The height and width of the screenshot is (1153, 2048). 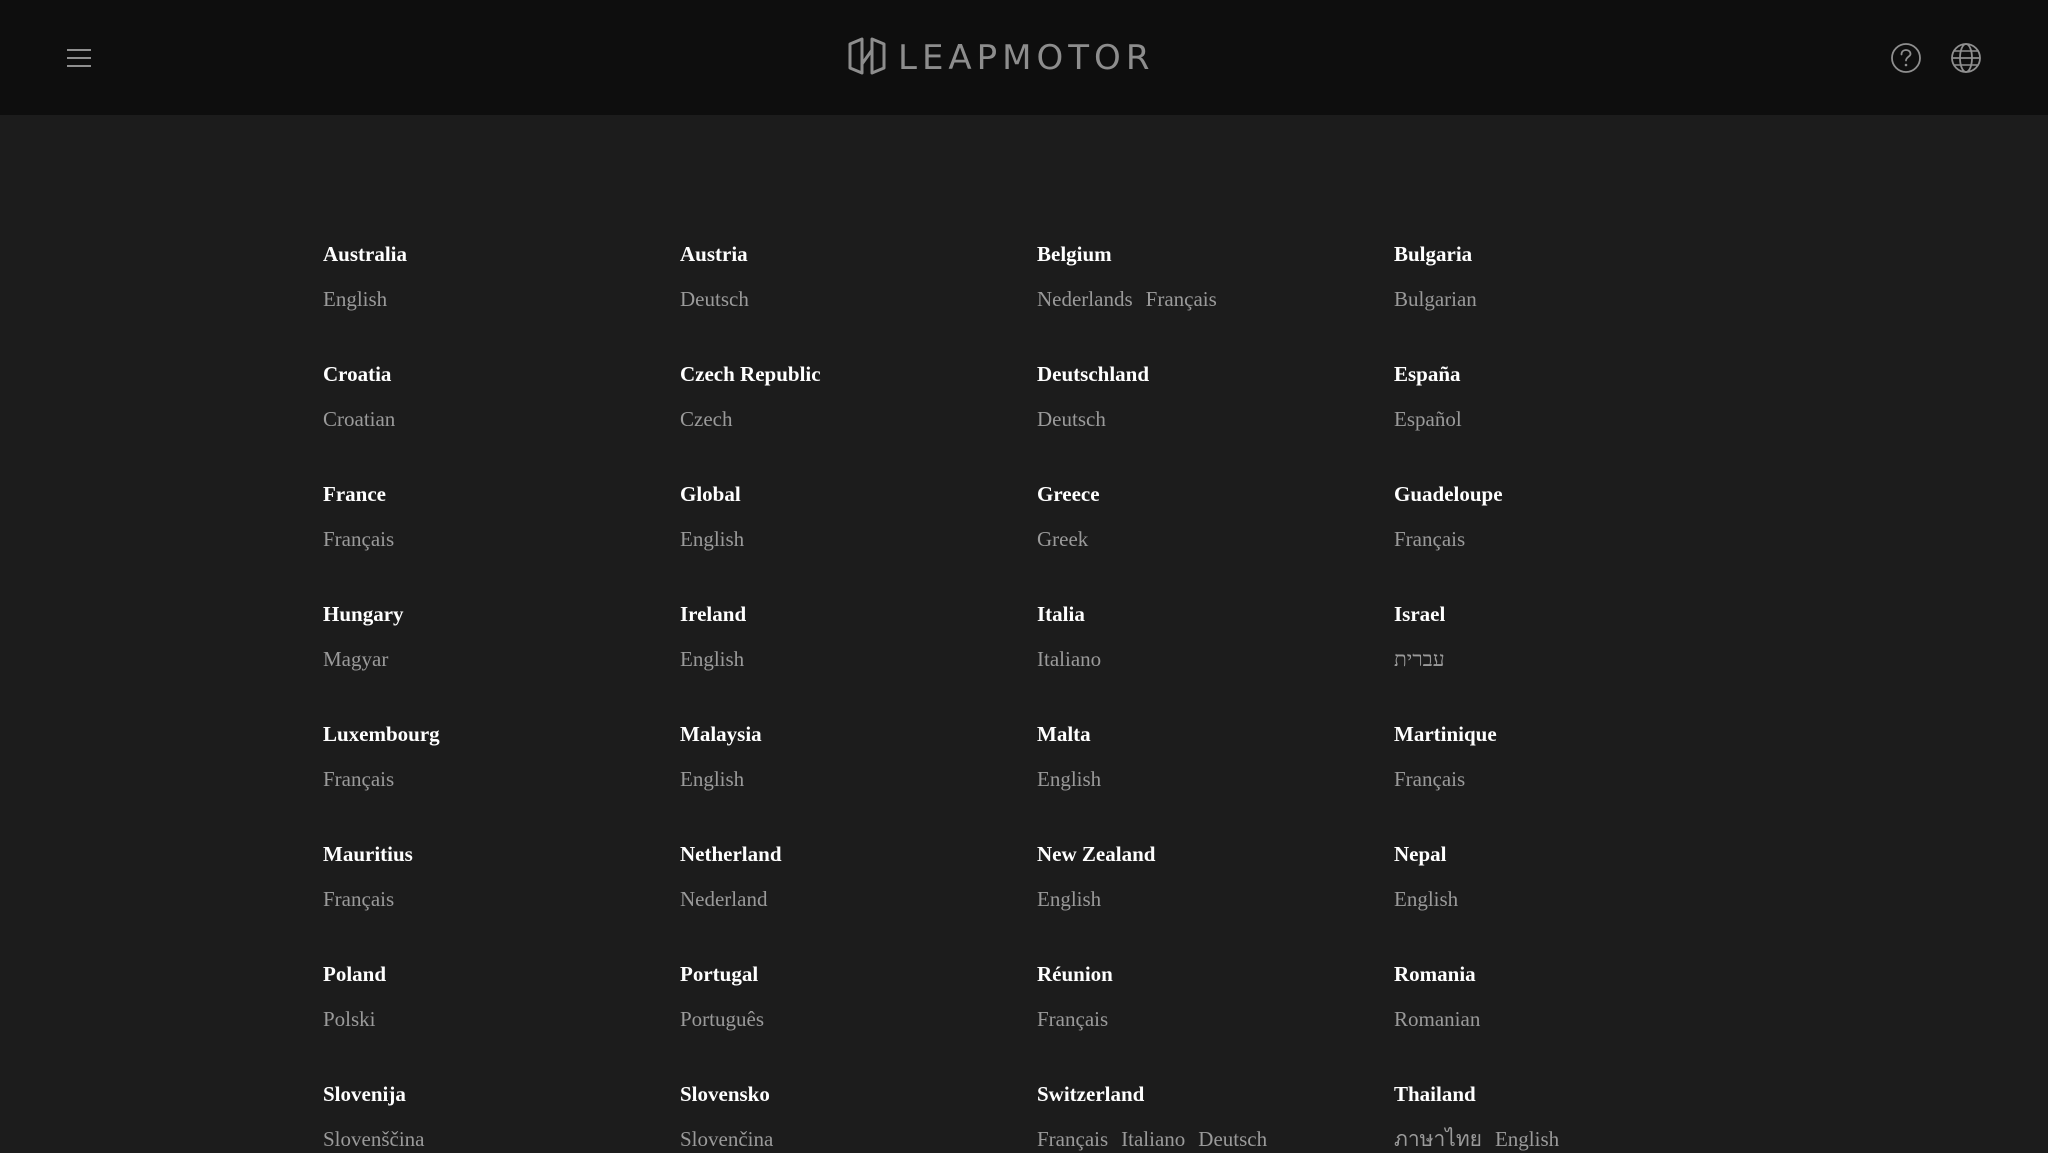 I want to click on language-list: ภาษาไทย English, so click(x=1564, y=1139).